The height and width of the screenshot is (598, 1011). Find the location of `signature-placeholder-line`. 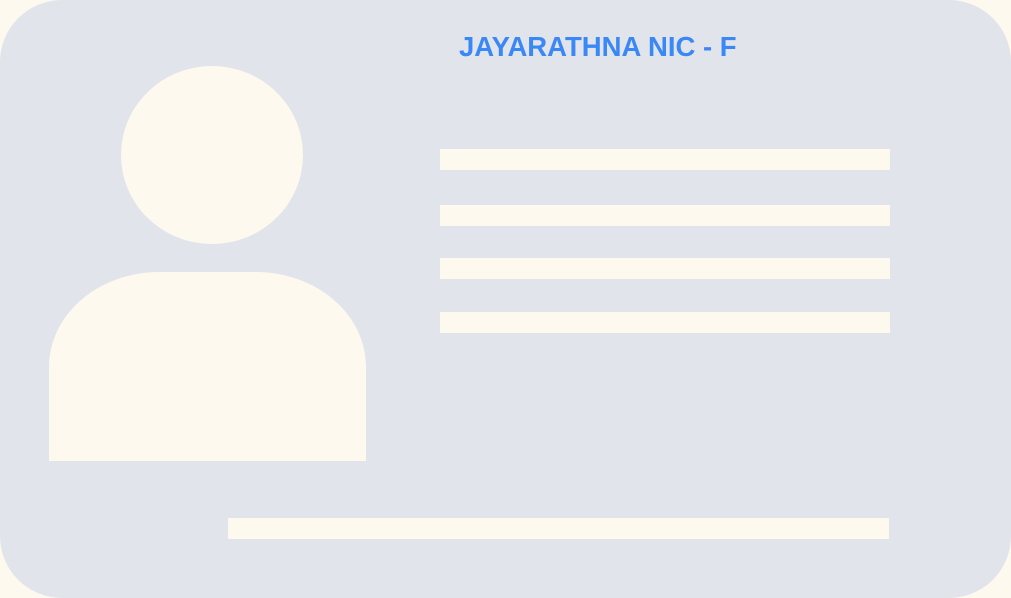

signature-placeholder-line is located at coordinates (558, 528).